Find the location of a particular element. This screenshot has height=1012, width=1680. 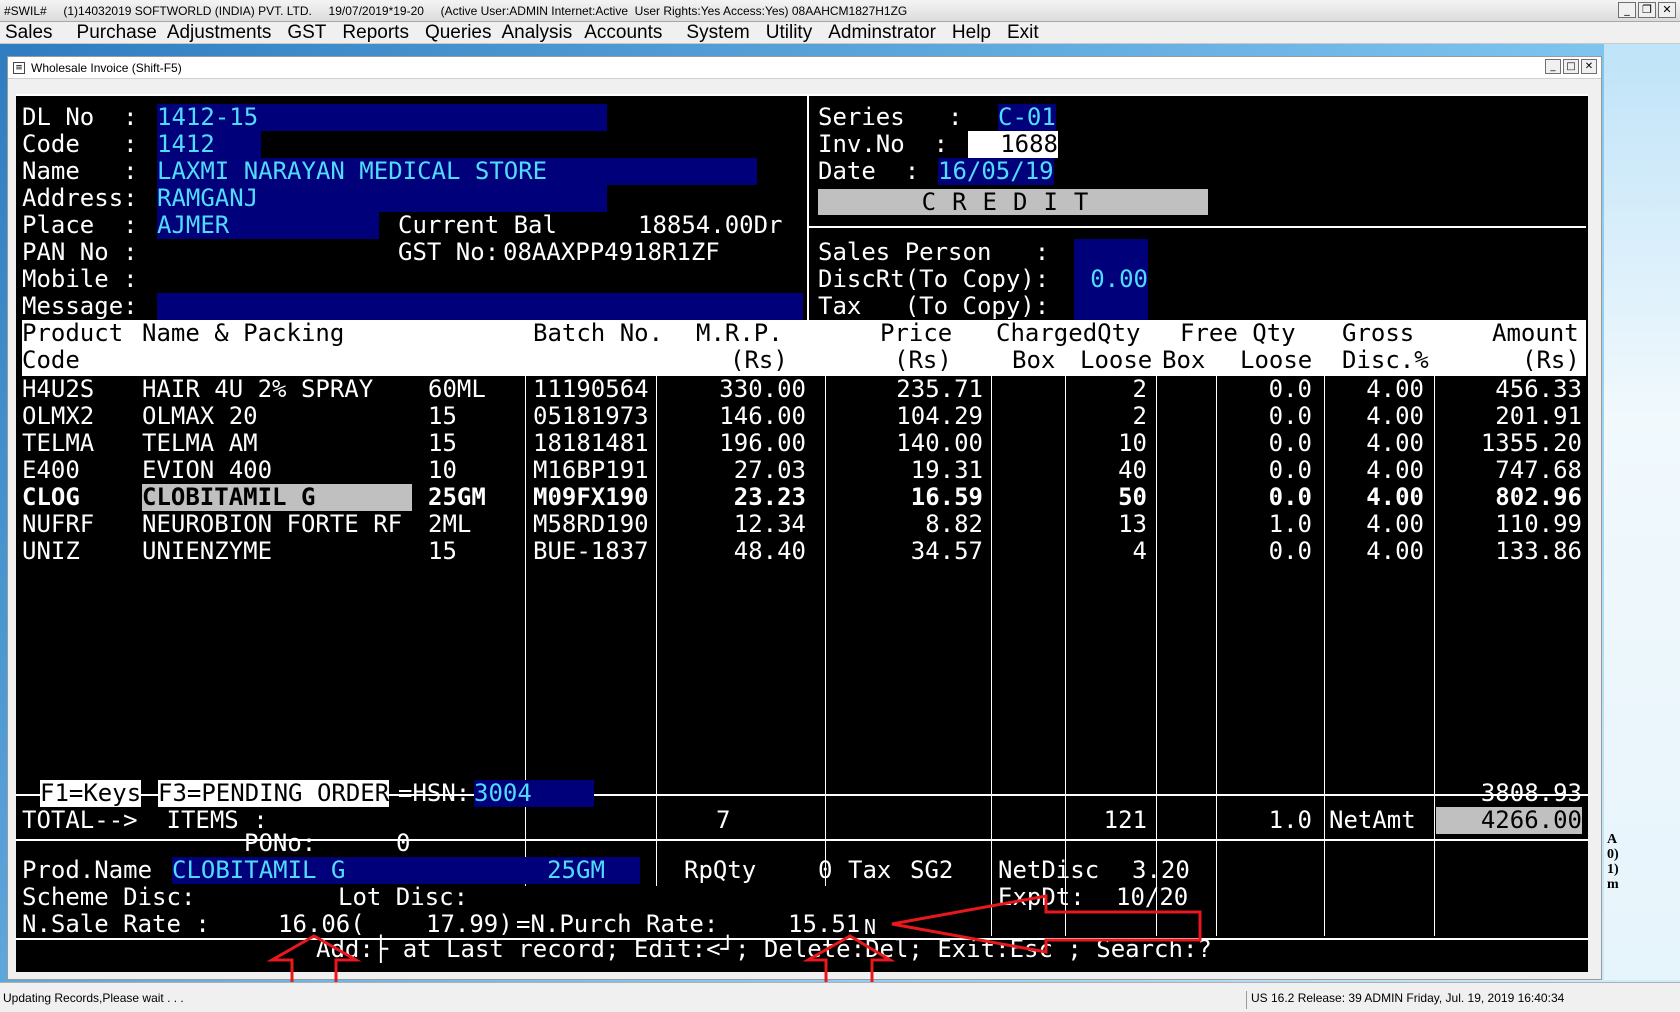

total-label: TOTAL--> ITEMS : is located at coordinates (145, 820).